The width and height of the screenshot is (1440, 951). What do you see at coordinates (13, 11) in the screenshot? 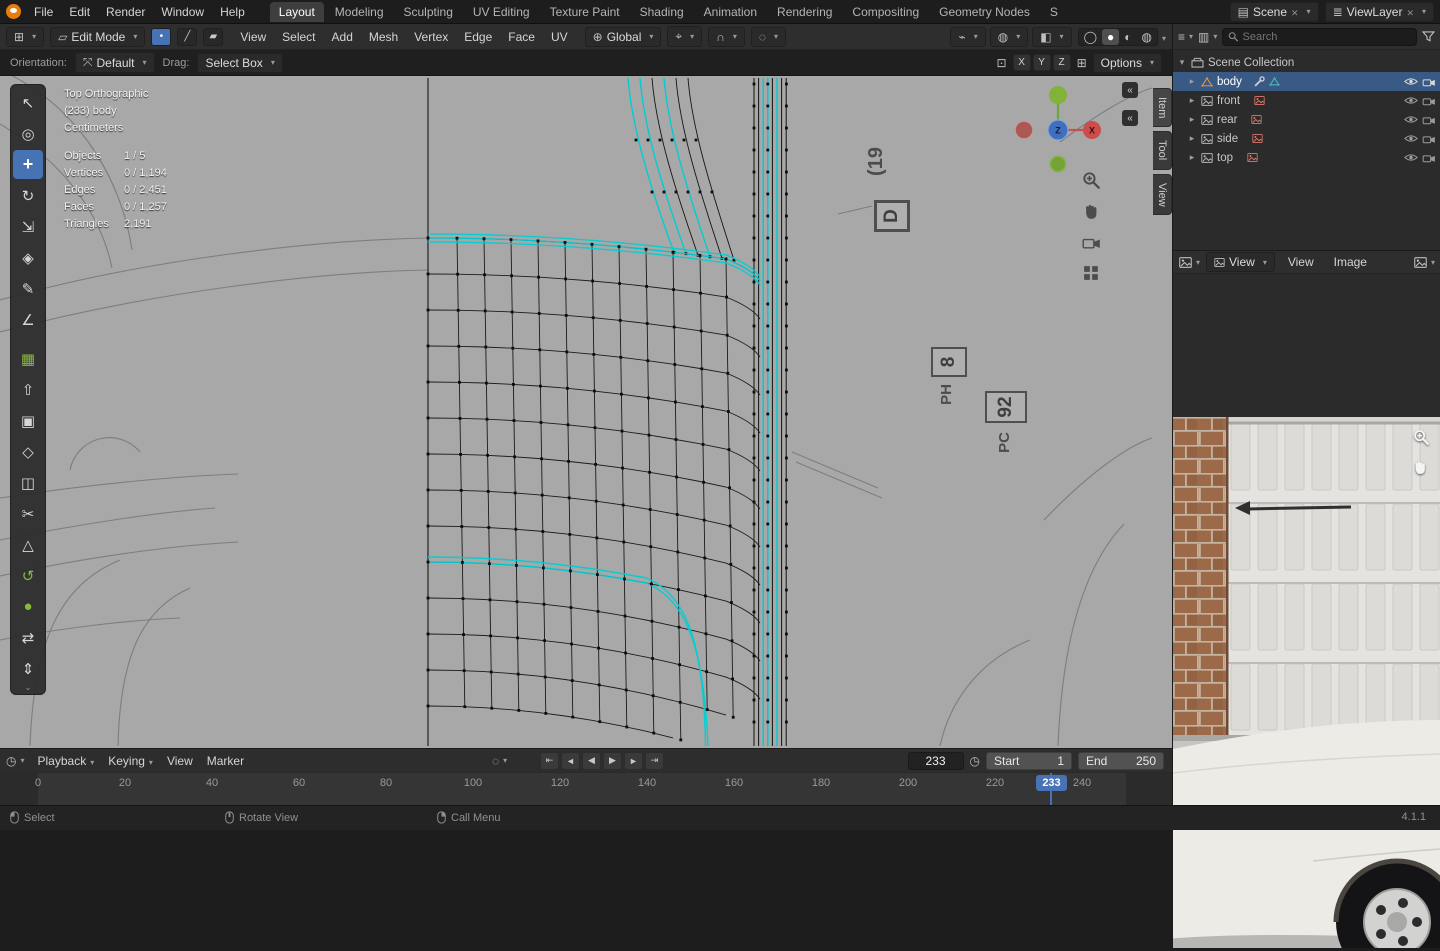
I see `blender-logo-icon` at bounding box center [13, 11].